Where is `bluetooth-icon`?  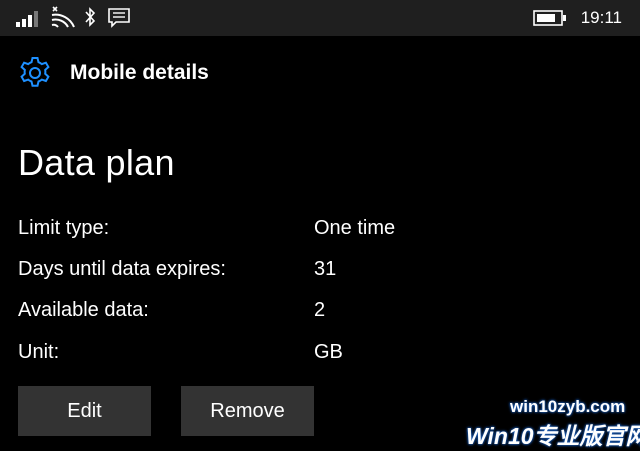 bluetooth-icon is located at coordinates (90, 17).